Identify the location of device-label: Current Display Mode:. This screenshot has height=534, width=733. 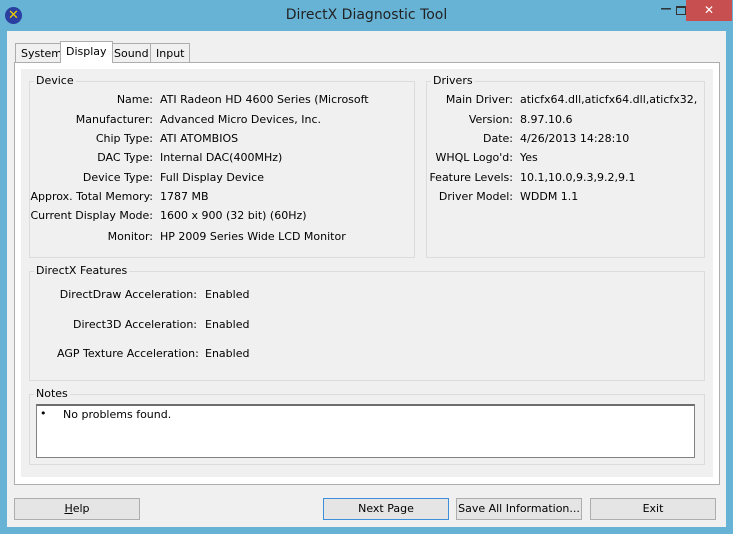
(91, 215).